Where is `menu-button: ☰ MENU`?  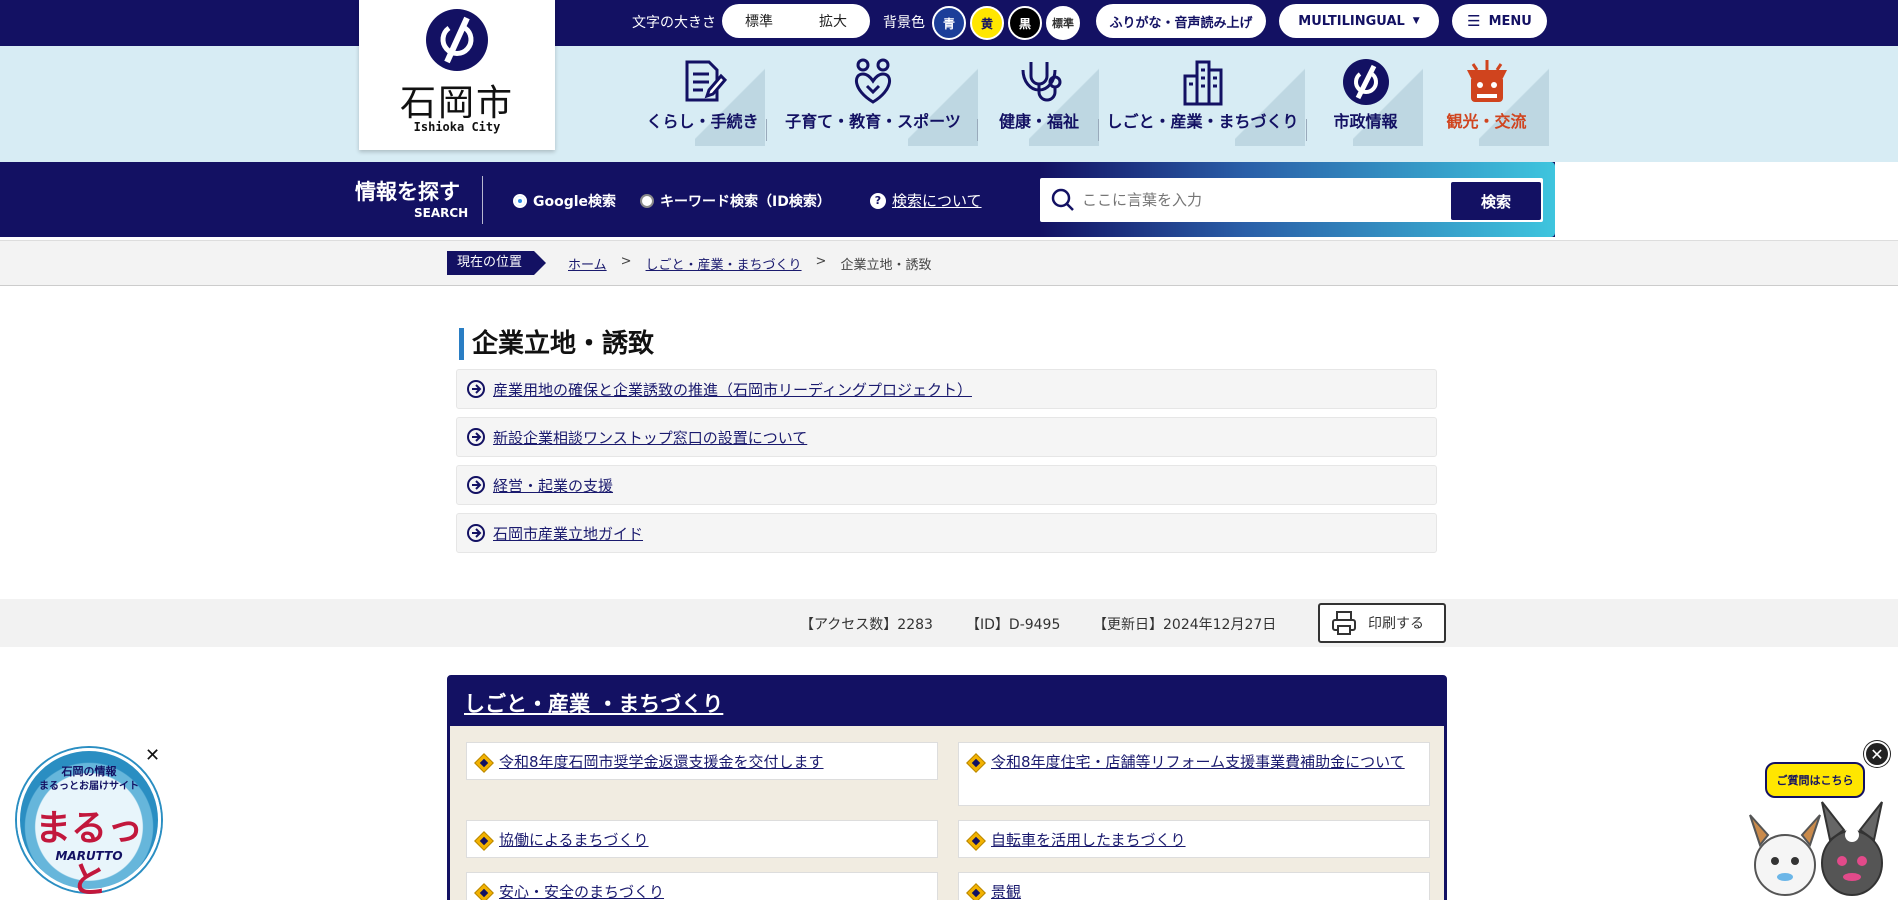
menu-button: ☰ MENU is located at coordinates (1499, 21).